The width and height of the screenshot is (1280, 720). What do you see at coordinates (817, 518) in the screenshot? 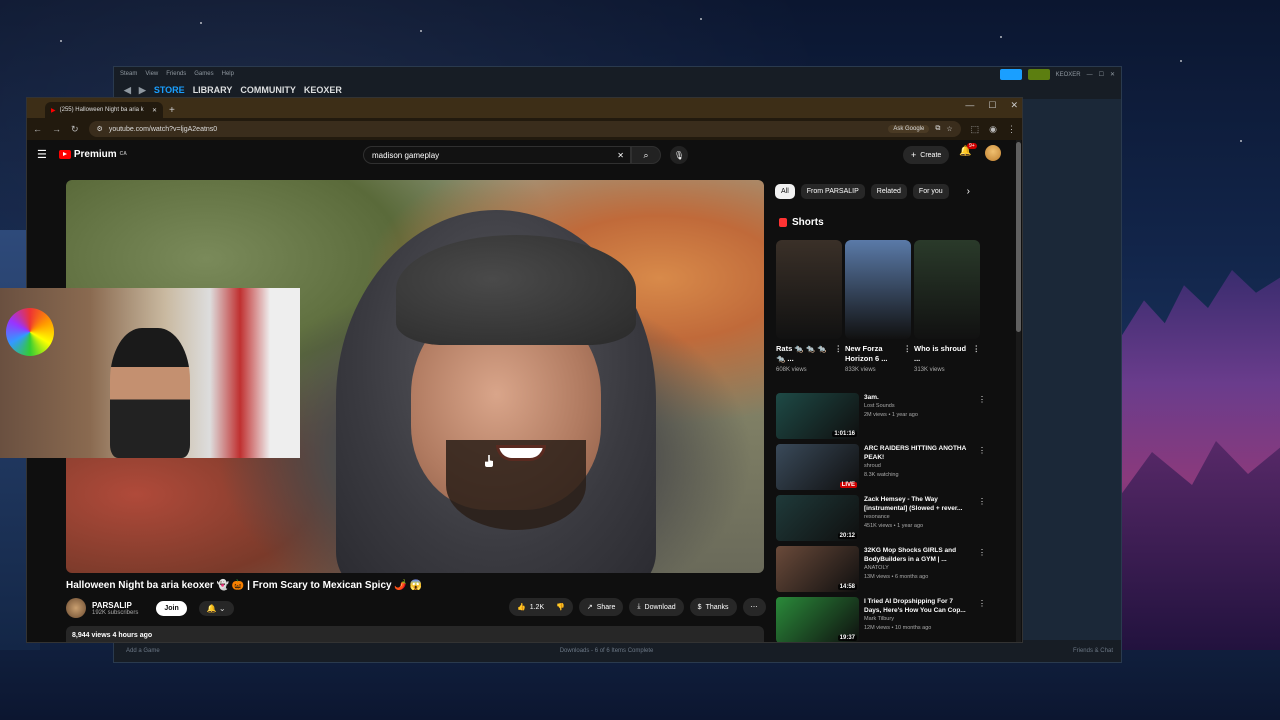
I see `rec-thumbnail: 20:12` at bounding box center [817, 518].